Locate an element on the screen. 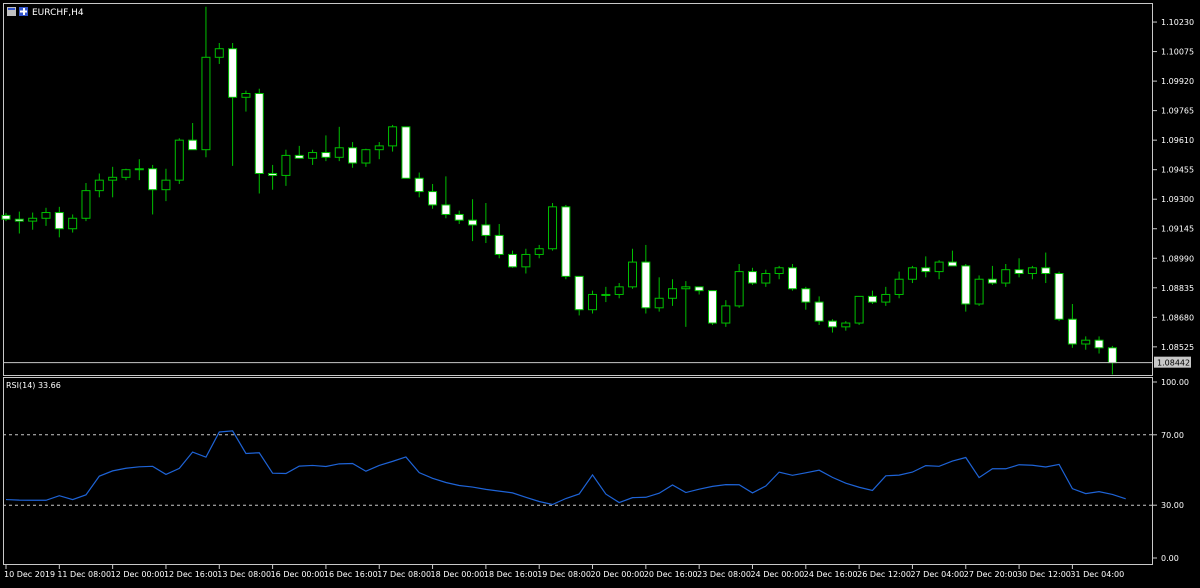  time-tick-label: 13 Dec 08:00 is located at coordinates (244, 574).